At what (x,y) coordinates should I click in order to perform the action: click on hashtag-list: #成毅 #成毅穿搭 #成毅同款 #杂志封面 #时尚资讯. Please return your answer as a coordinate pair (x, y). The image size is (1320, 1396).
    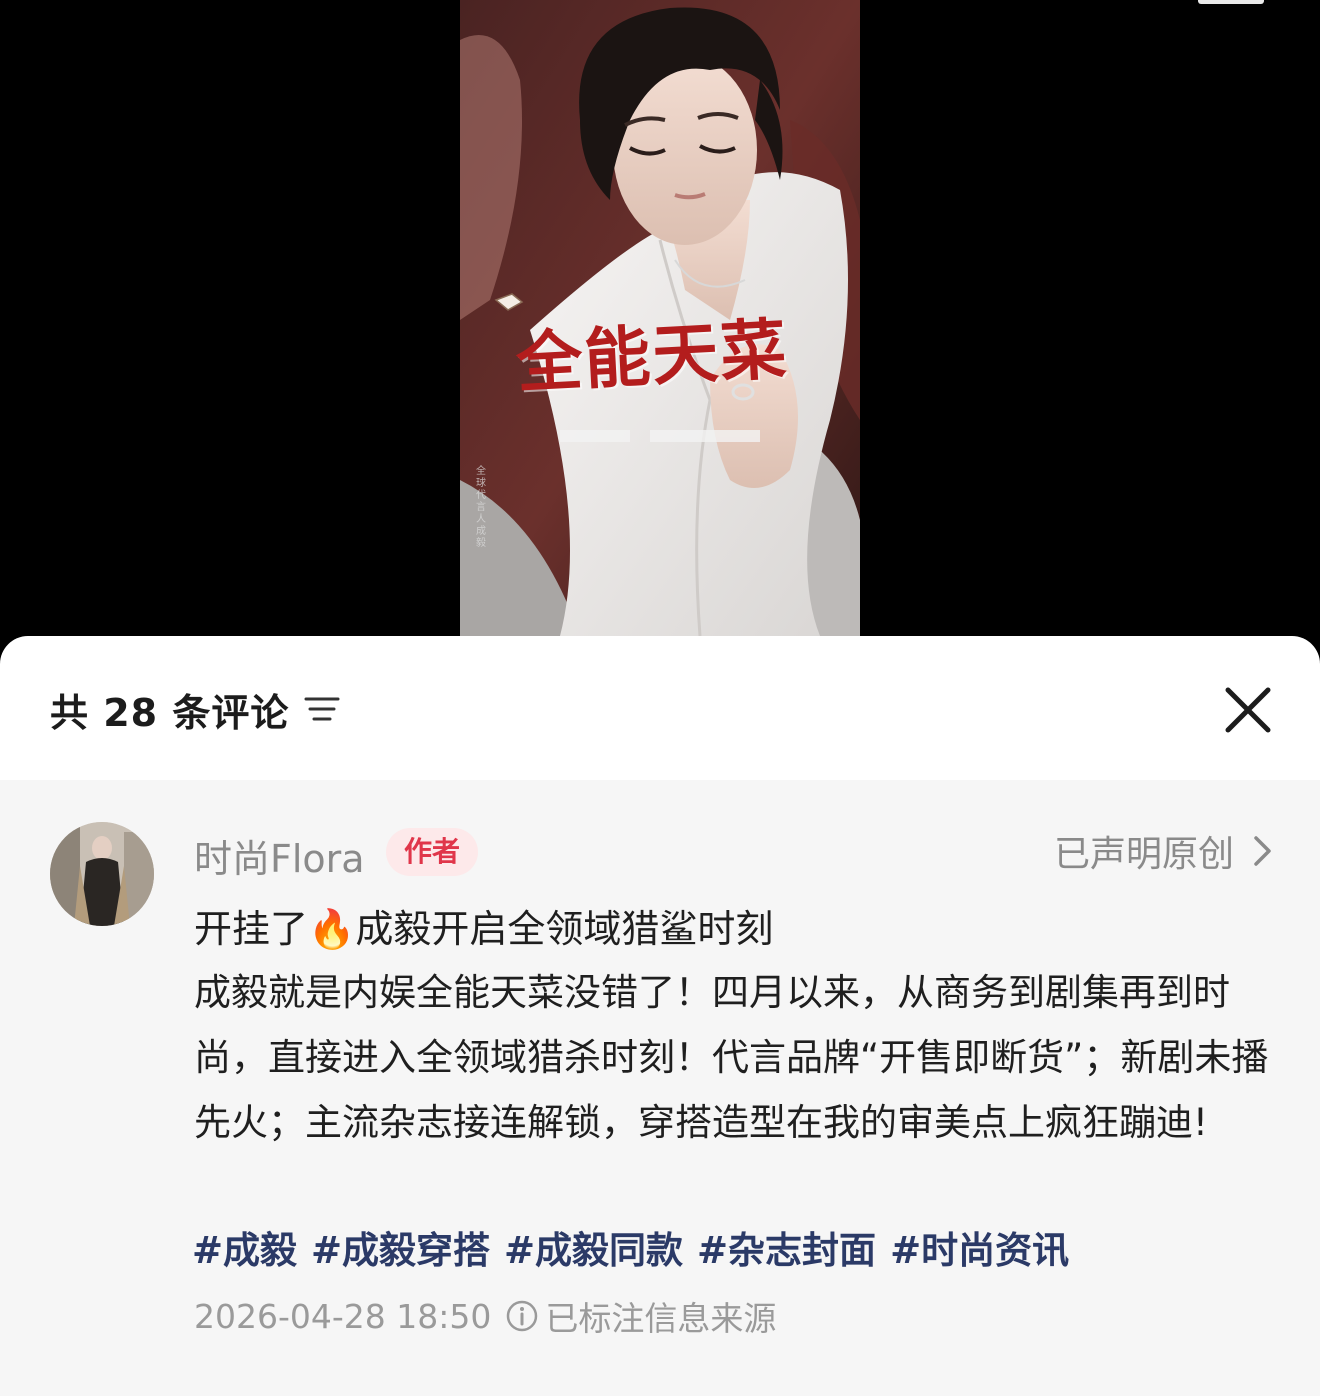
    Looking at the image, I should click on (630, 1247).